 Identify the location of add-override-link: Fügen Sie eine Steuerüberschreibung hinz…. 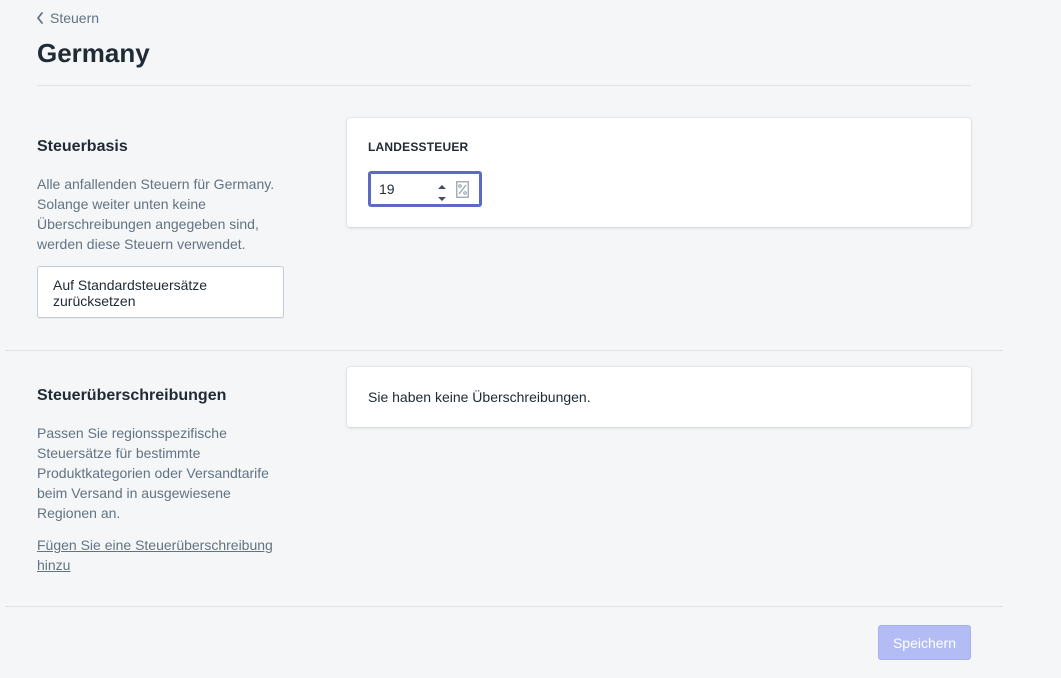
(159, 555).